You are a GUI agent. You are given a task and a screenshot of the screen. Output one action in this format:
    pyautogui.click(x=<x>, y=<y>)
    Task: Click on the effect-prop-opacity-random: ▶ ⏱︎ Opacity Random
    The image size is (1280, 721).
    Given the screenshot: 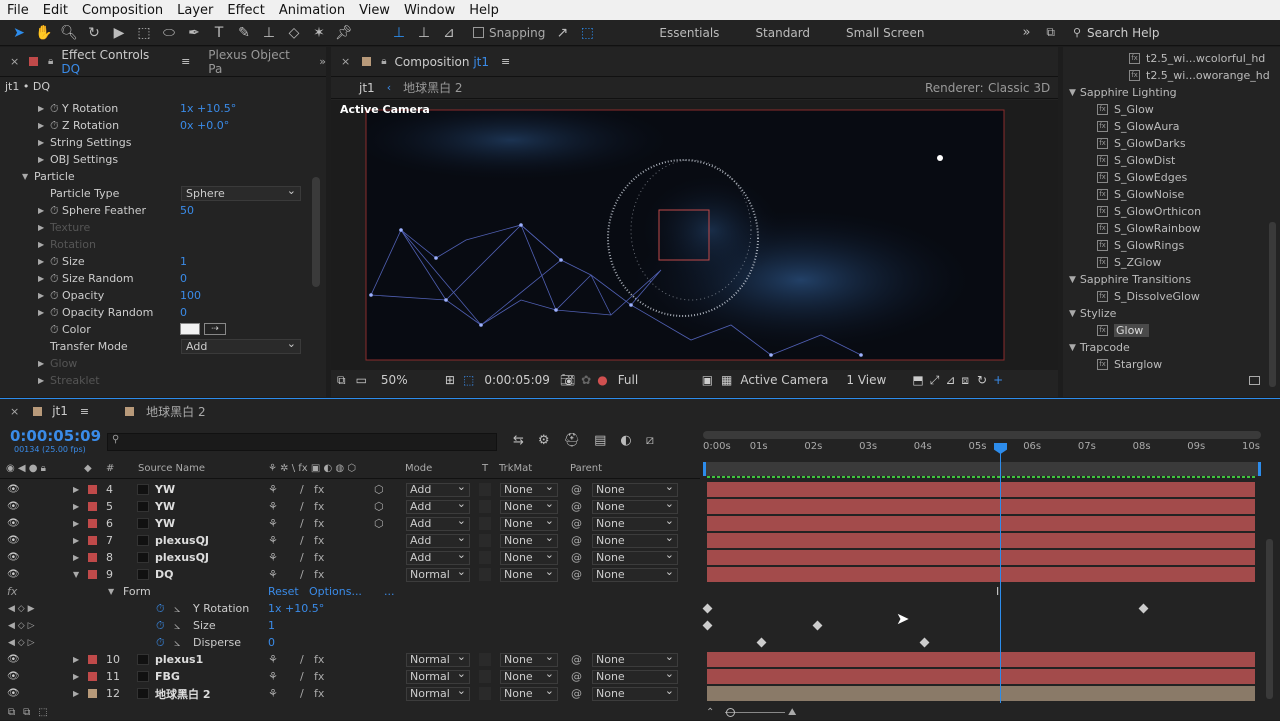 What is the action you would take?
    pyautogui.click(x=95, y=312)
    